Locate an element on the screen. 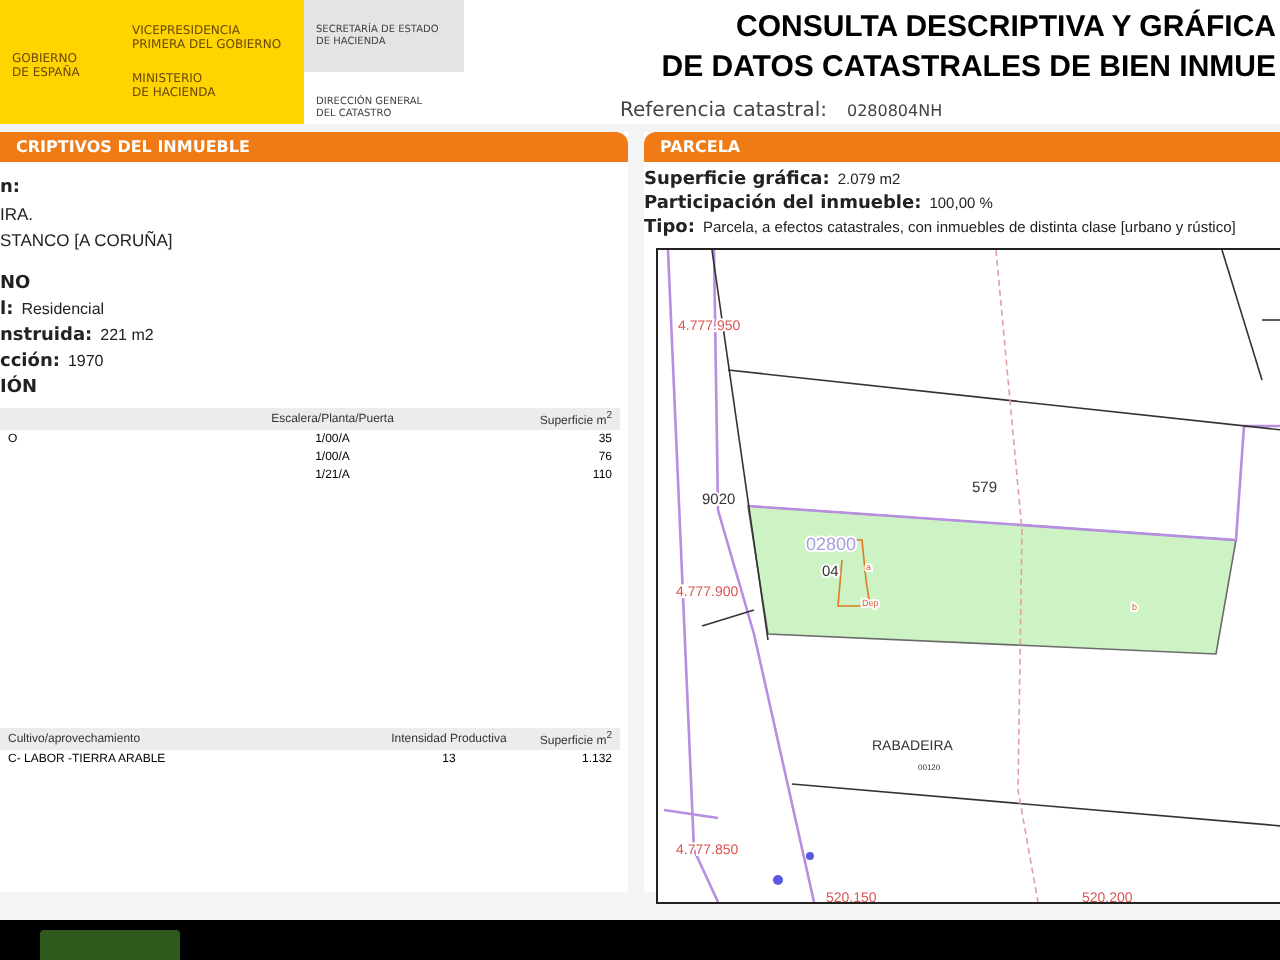 Image resolution: width=1280 pixels, height=960 pixels. reference-label: Referencia catastral: is located at coordinates (723, 111).